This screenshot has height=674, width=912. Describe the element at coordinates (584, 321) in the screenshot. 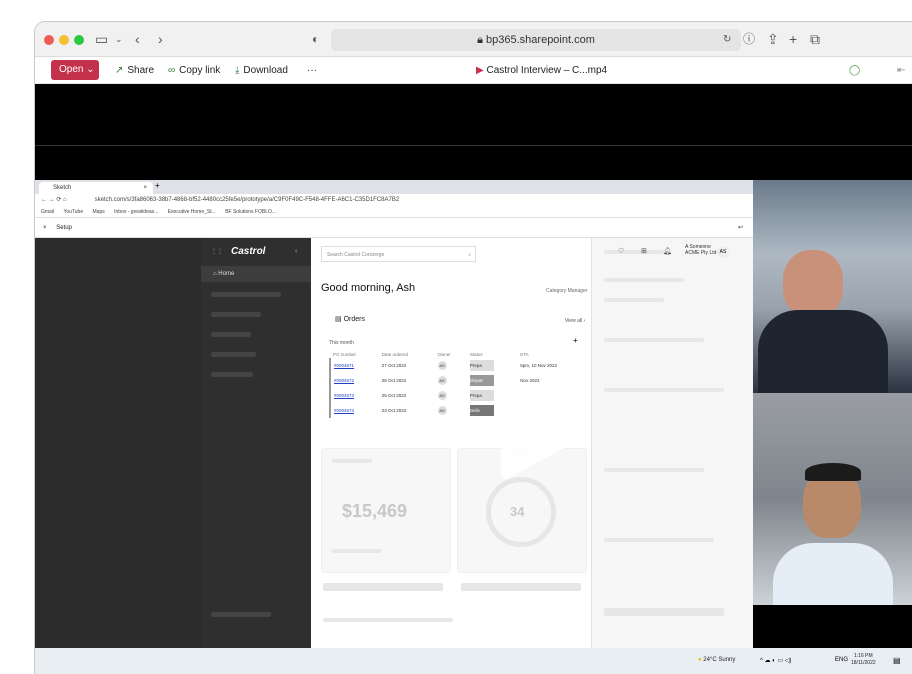

I see `chevron-right-icon: ›` at that location.